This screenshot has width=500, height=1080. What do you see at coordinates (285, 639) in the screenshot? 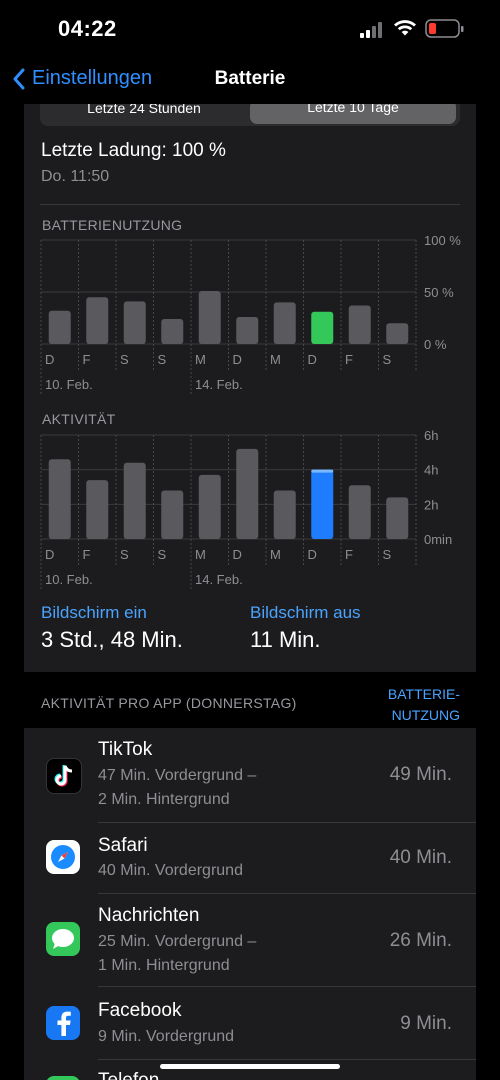
I see `screen-off-value: 11 Min.` at bounding box center [285, 639].